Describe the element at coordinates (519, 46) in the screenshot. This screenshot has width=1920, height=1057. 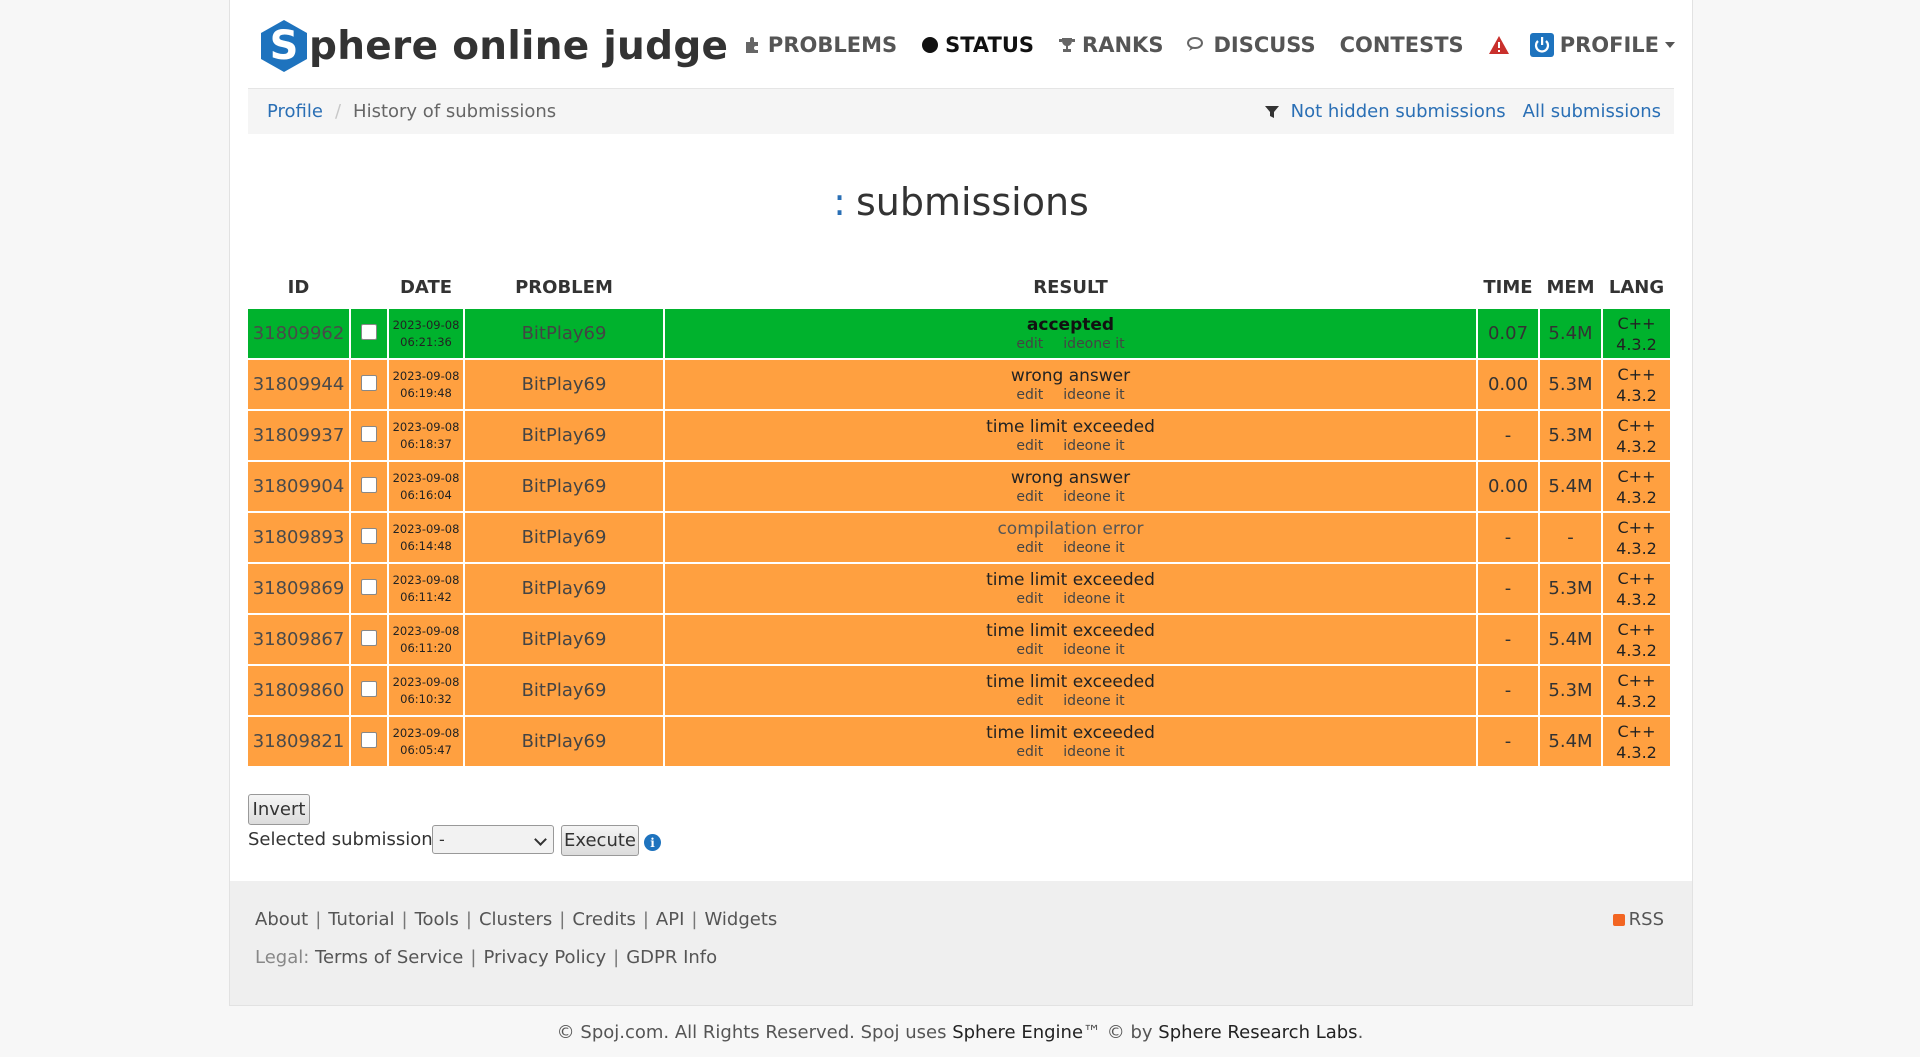
I see `logo-text: phere online judge` at that location.